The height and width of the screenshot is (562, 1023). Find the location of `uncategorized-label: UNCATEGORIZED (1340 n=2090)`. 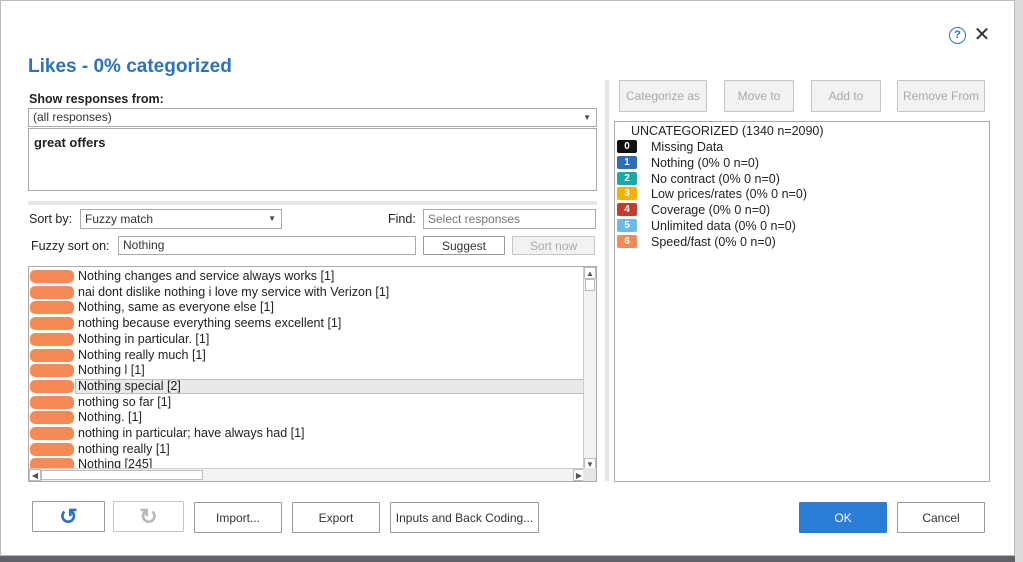

uncategorized-label: UNCATEGORIZED (1340 n=2090) is located at coordinates (727, 131).